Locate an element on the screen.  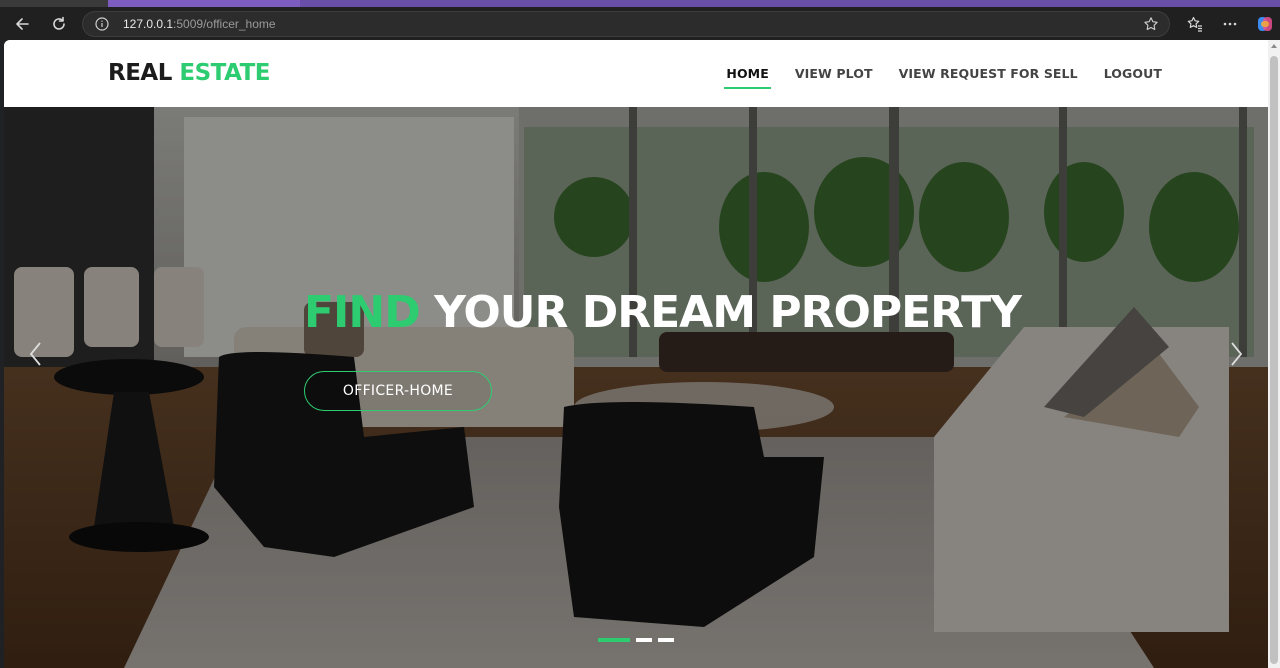
favorites-icon is located at coordinates (1194, 24).